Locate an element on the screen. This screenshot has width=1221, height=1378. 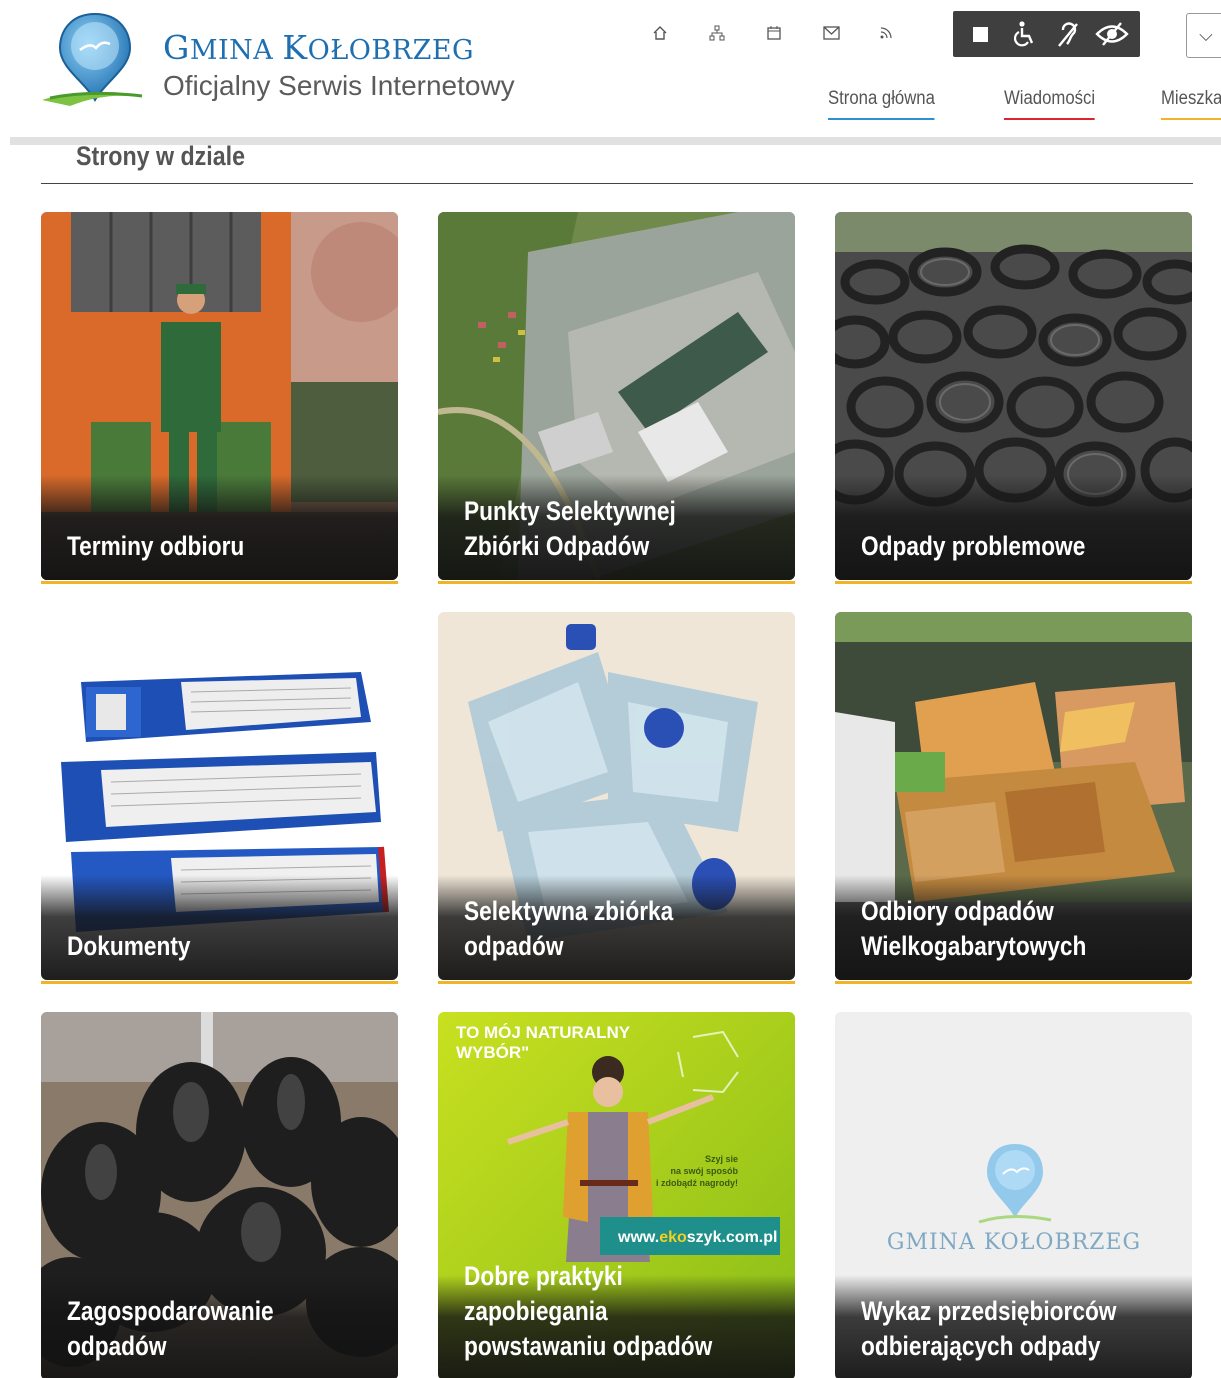
poster-headline-1: TO MÓJ NATURALNY is located at coordinates (543, 1032).